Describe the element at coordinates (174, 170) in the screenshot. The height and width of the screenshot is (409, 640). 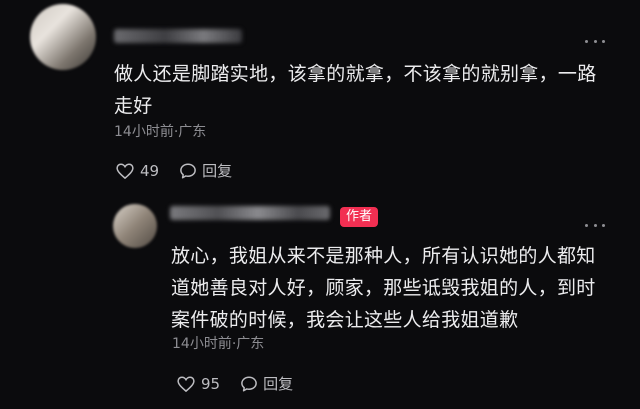
I see `comment-actions: 49 回复` at that location.